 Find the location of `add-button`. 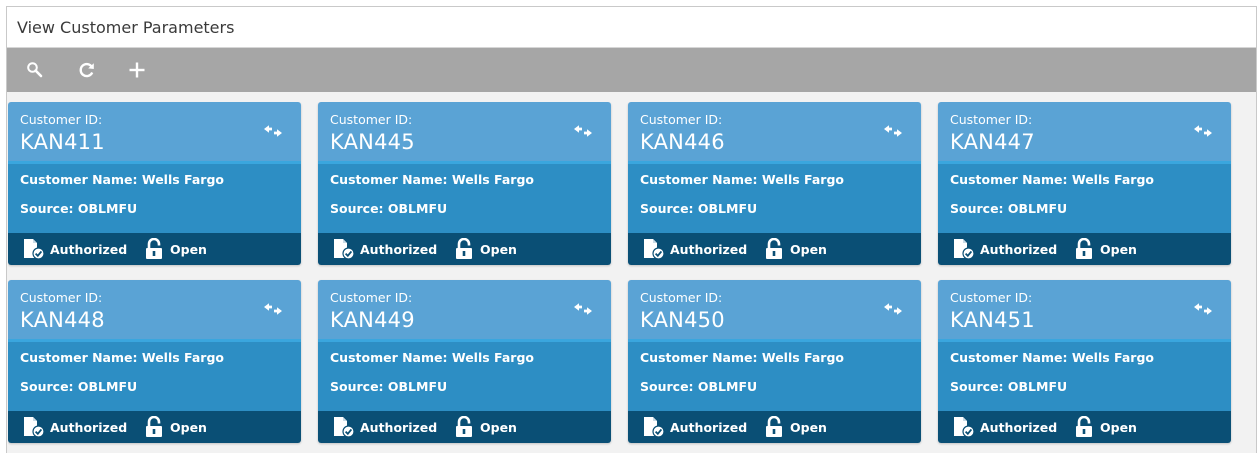

add-button is located at coordinates (137, 70).